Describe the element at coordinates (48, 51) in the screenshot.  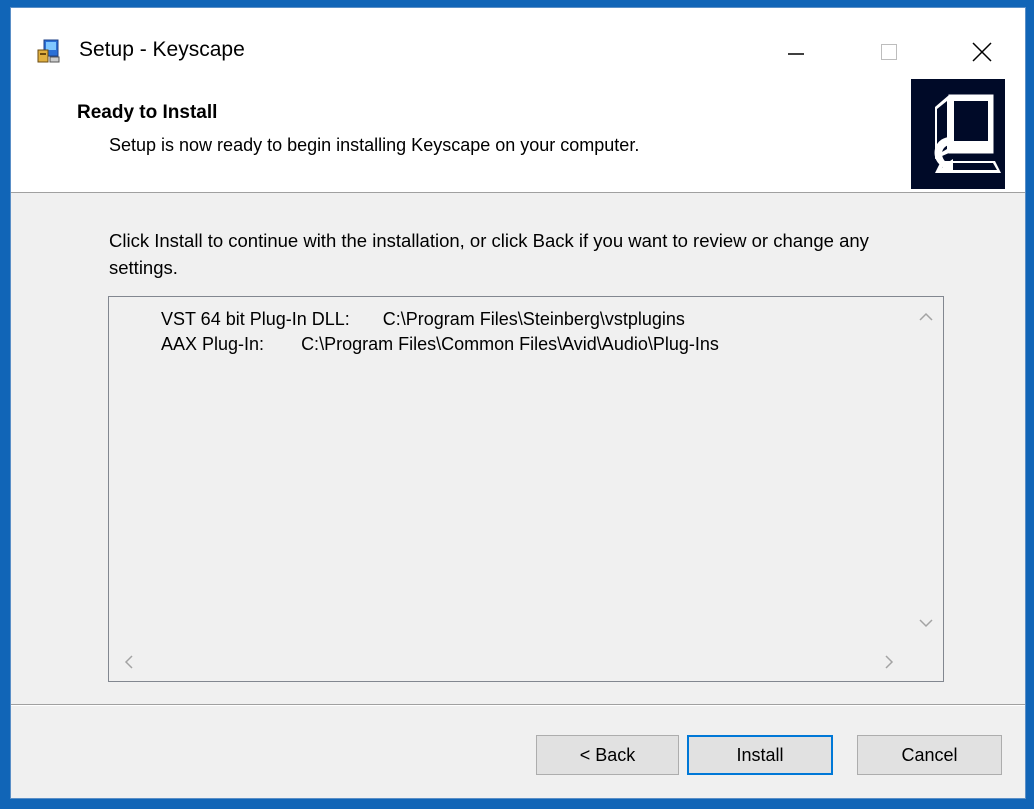
I see `setup-app-icon` at that location.